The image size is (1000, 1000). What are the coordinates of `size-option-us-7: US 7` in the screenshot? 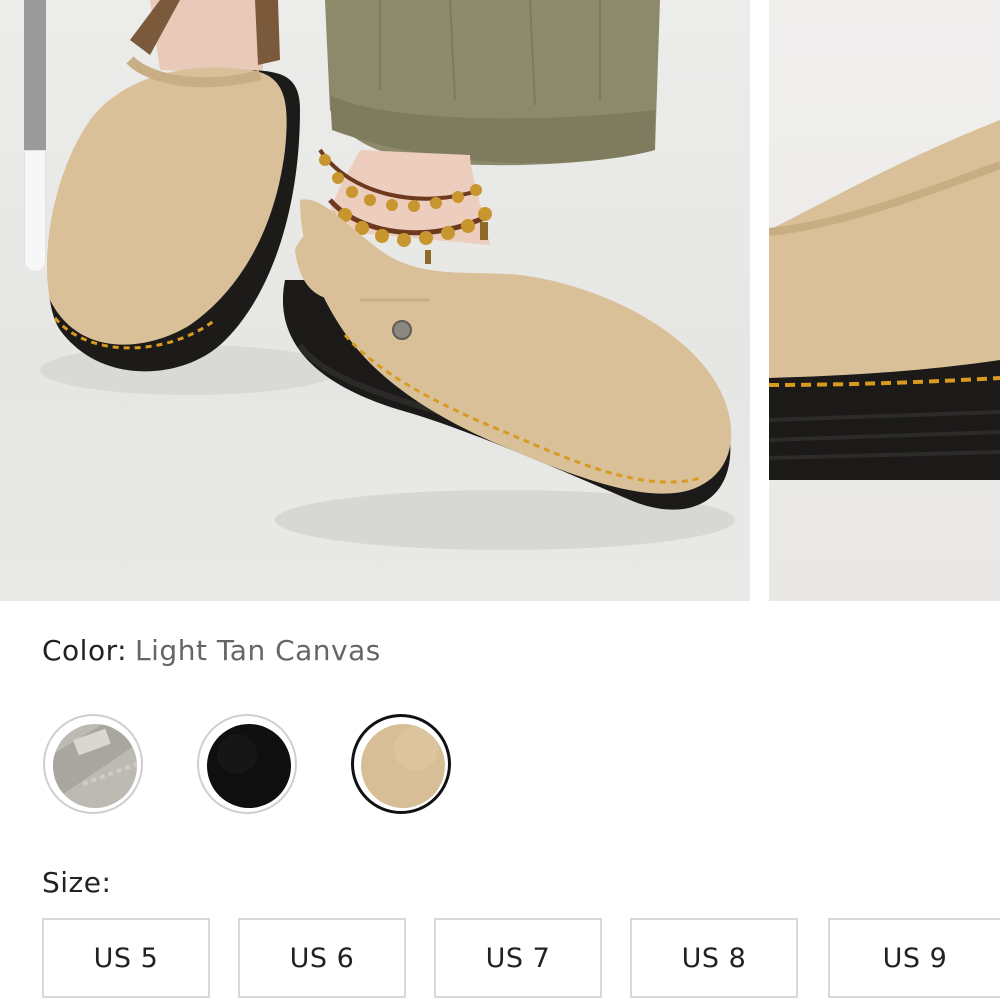 It's located at (518, 958).